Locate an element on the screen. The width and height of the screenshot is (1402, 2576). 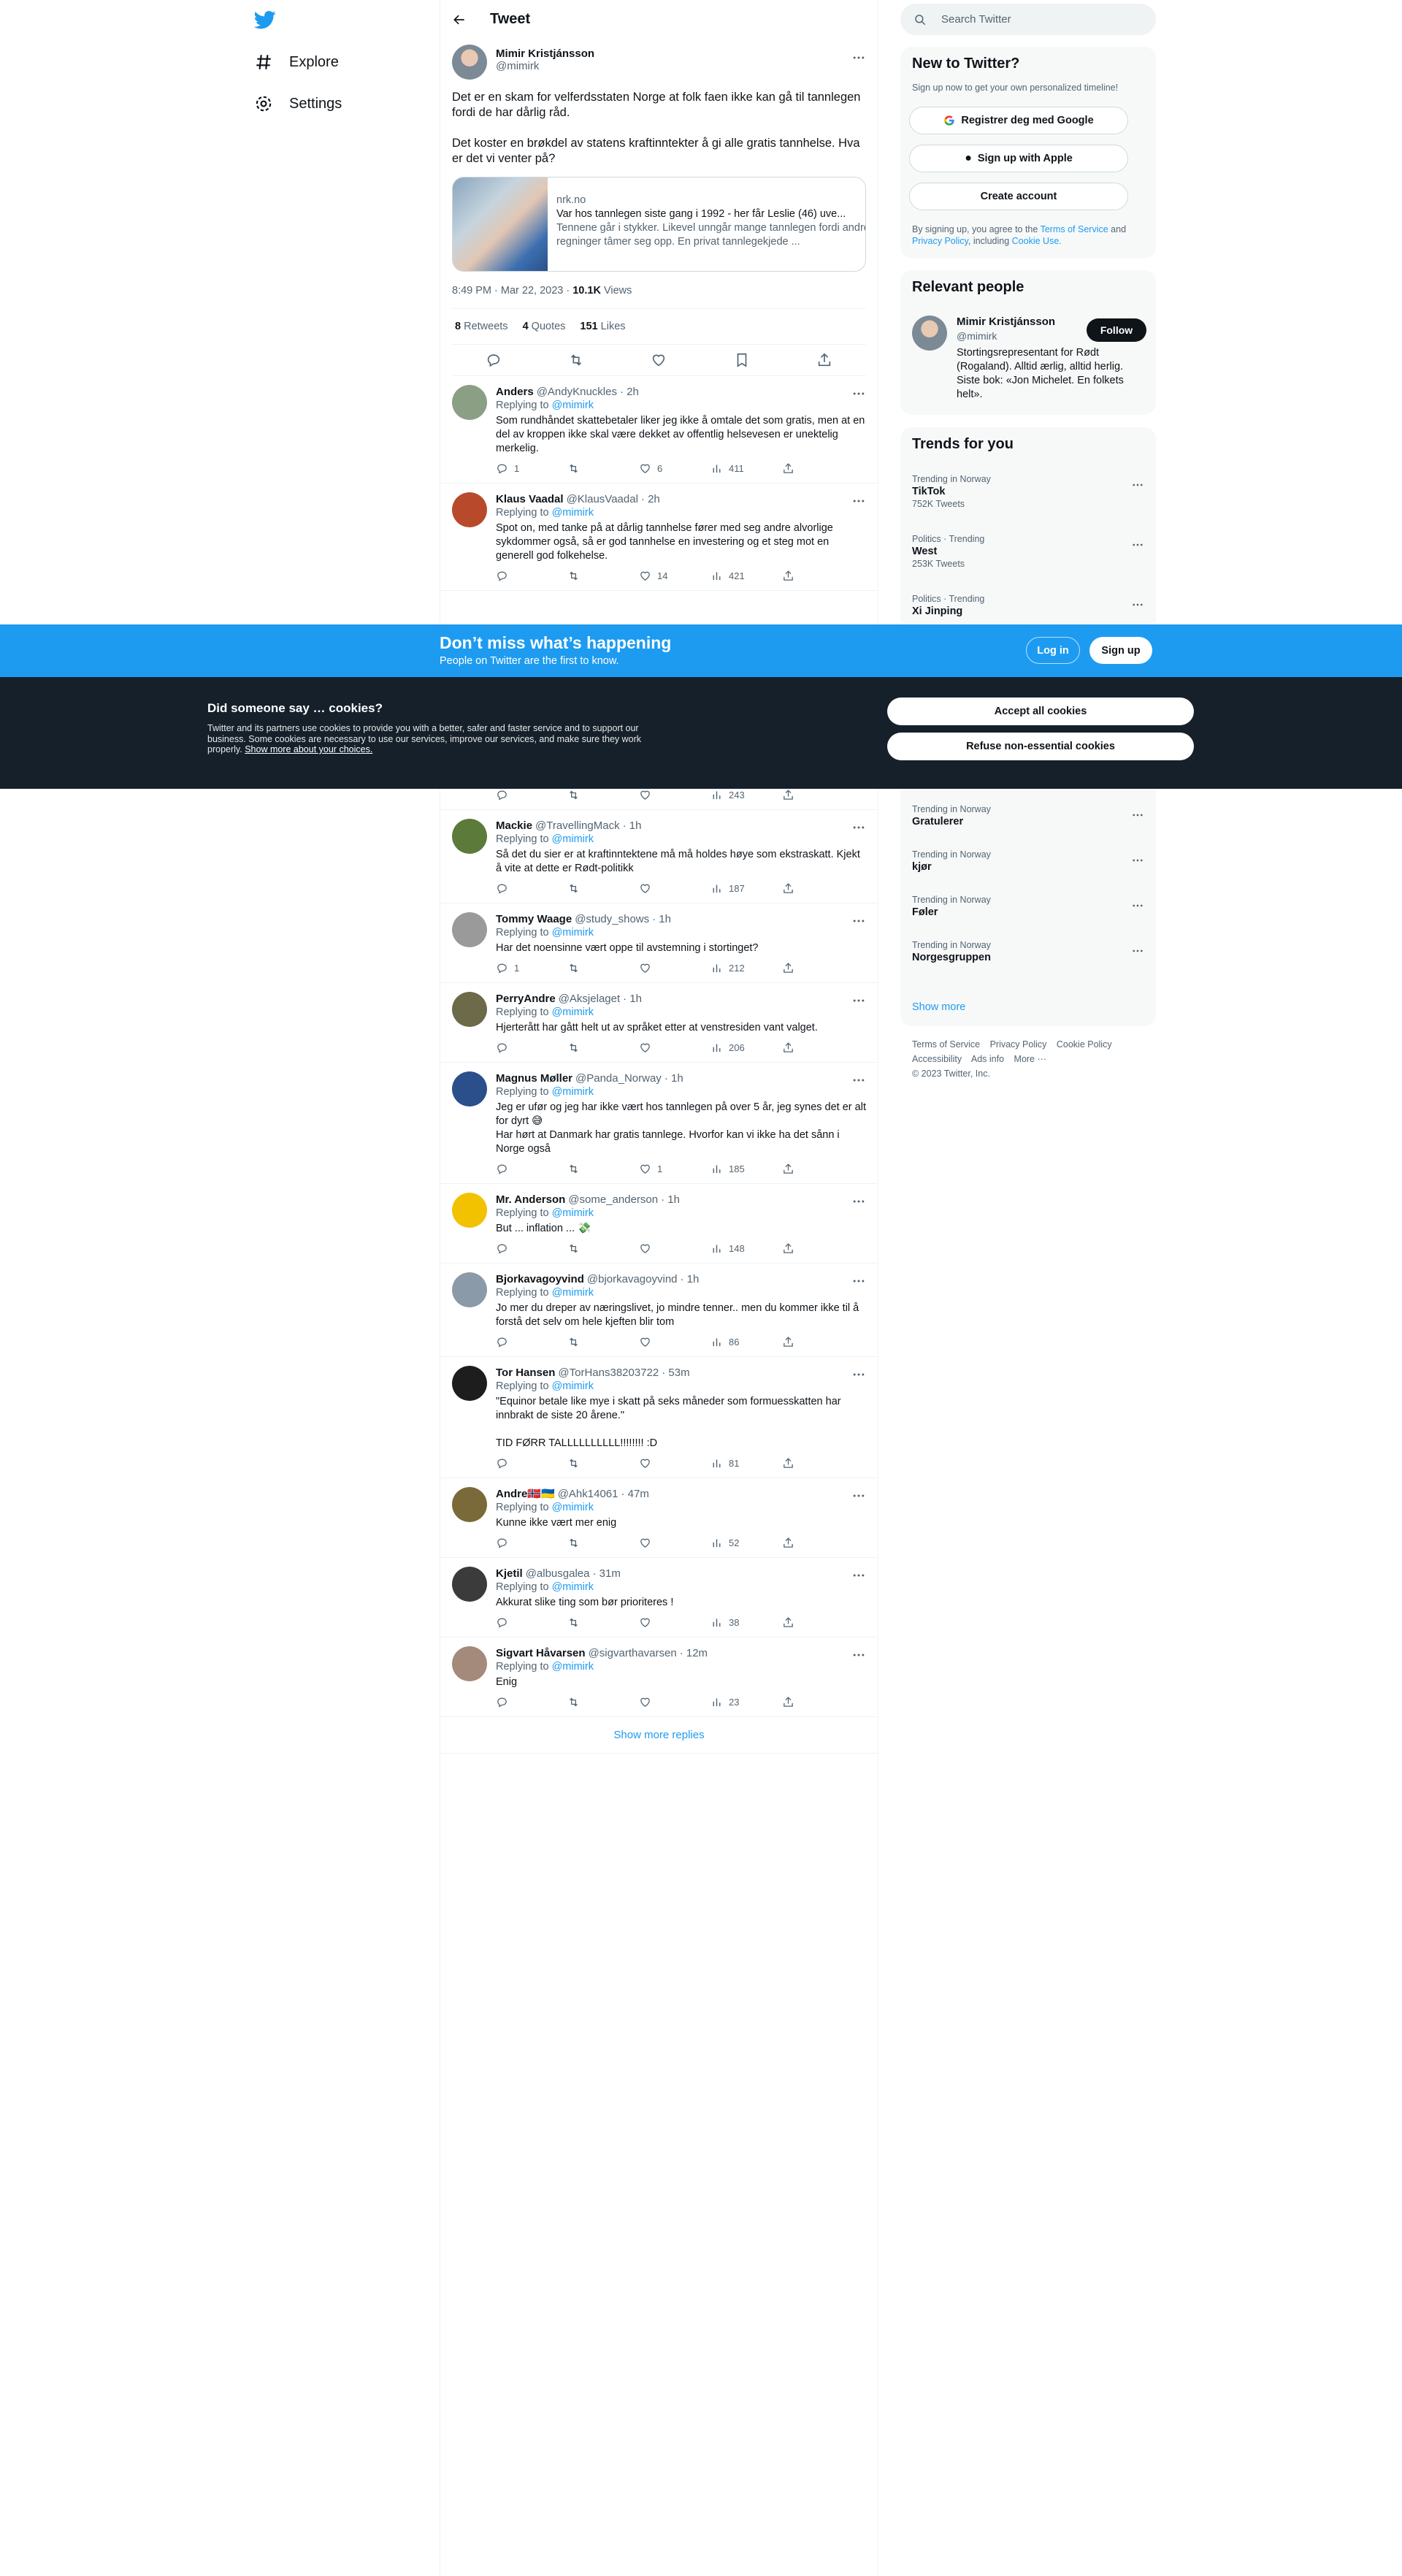
views-action: 81 is located at coordinates (746, 1463).